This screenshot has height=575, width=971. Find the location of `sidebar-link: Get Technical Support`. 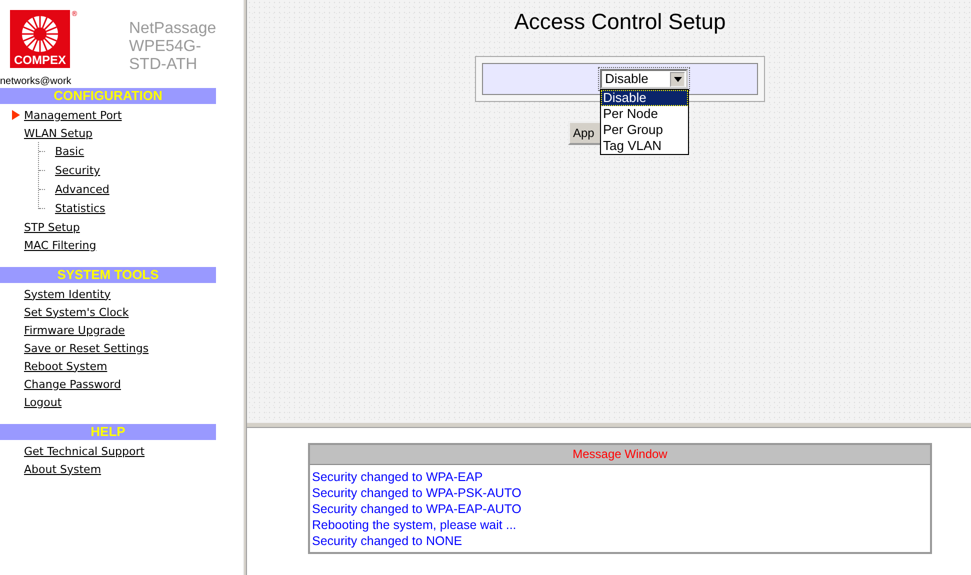

sidebar-link: Get Technical Support is located at coordinates (84, 451).